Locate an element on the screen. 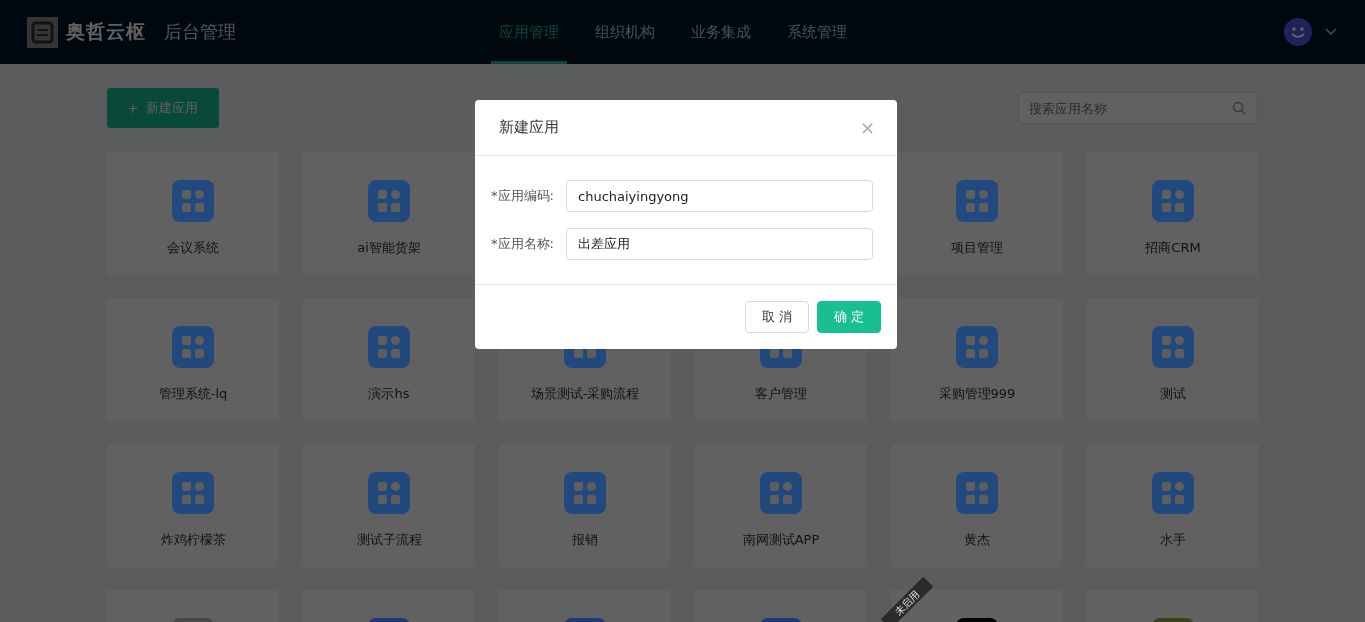  app-name: 客户管理 is located at coordinates (781, 394).